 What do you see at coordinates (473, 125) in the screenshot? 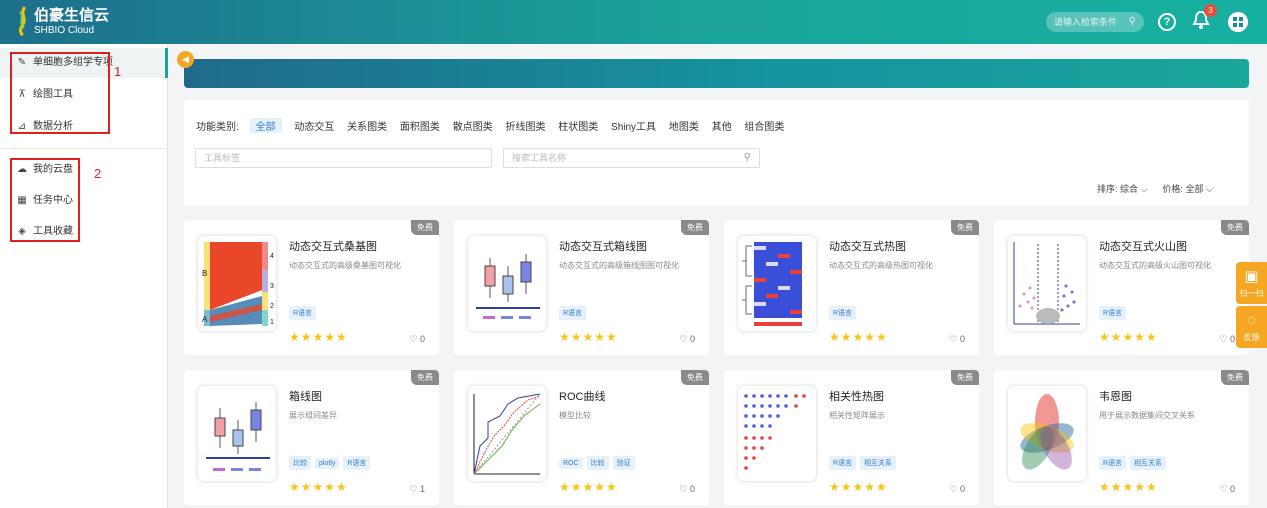
I see `category-scatter: 散点图类` at bounding box center [473, 125].